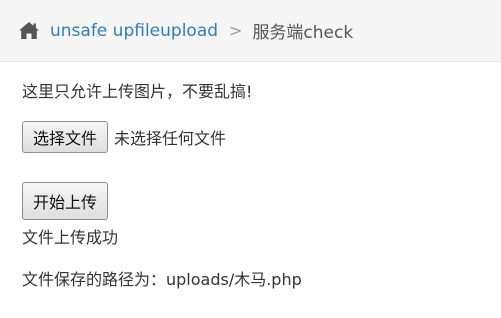 The width and height of the screenshot is (501, 318). I want to click on upload-success-message: 文件上传成功, so click(70, 237).